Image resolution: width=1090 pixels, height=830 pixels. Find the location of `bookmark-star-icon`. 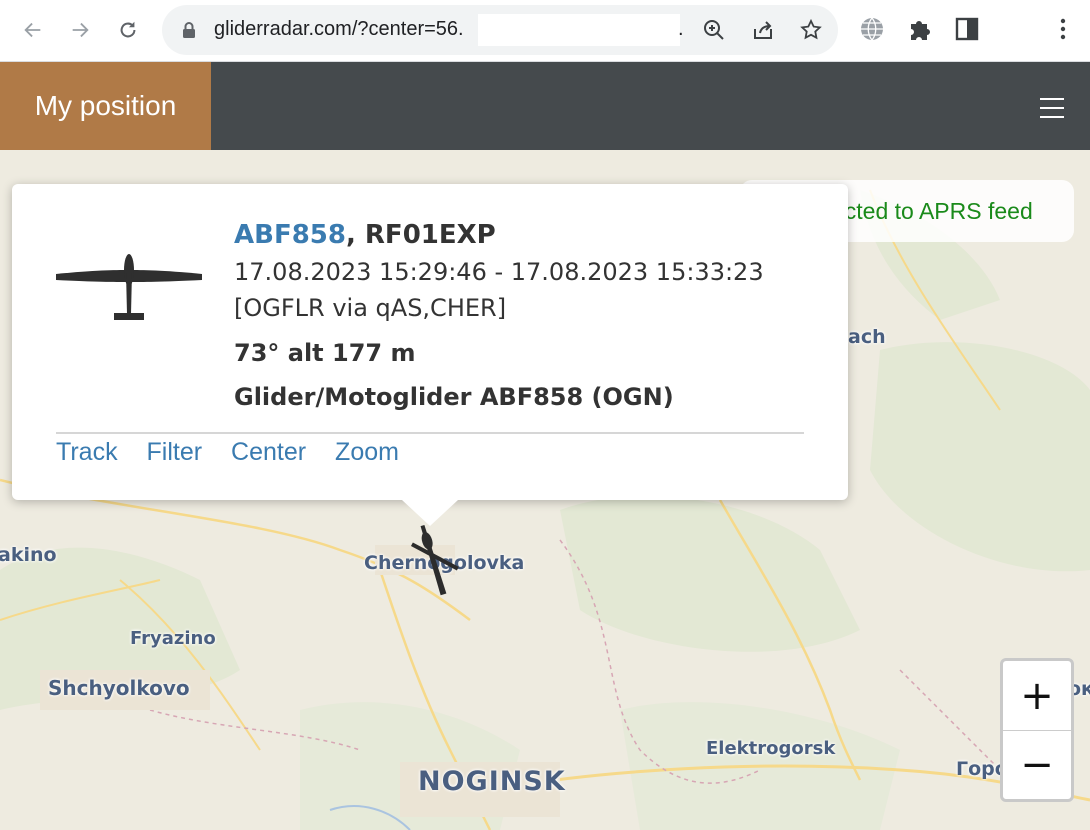

bookmark-star-icon is located at coordinates (811, 30).